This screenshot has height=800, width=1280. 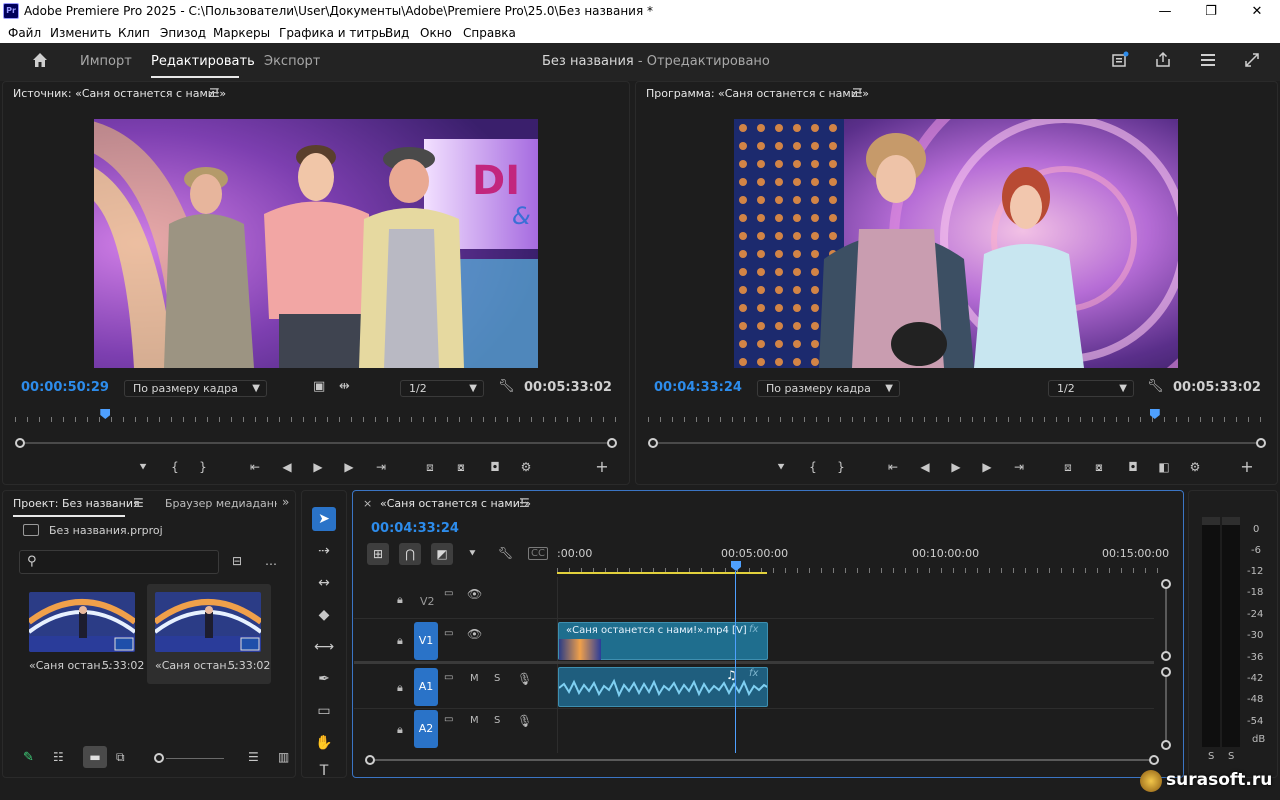 I want to click on extract-icon: ⧇, so click(x=1099, y=467).